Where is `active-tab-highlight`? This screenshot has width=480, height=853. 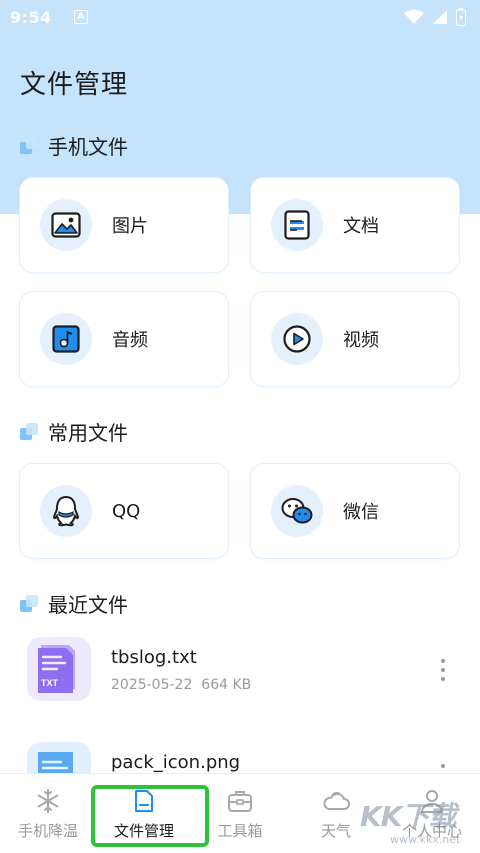
active-tab-highlight is located at coordinates (150, 816).